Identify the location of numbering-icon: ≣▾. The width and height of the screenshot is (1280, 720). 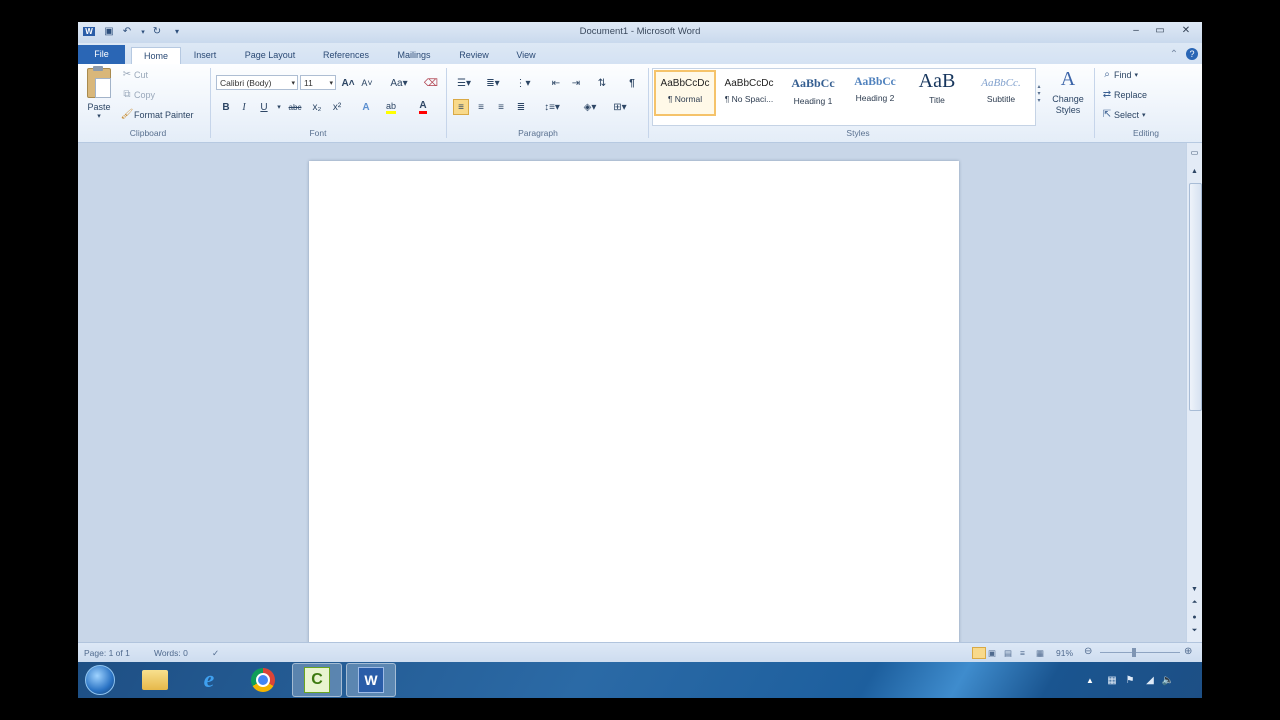
(493, 83).